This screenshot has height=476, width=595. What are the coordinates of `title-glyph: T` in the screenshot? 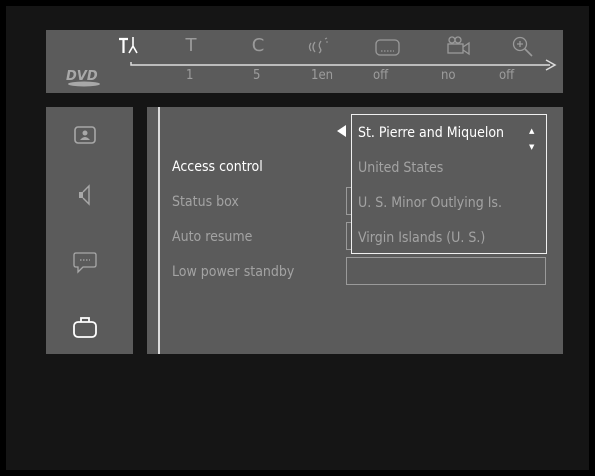 It's located at (191, 45).